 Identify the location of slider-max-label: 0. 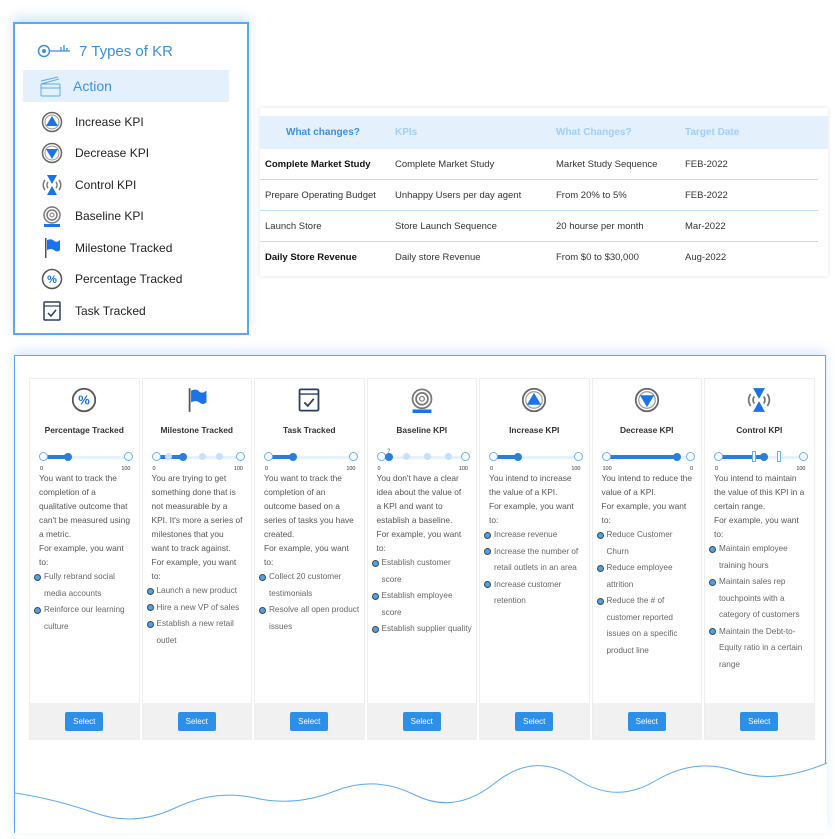
(691, 469).